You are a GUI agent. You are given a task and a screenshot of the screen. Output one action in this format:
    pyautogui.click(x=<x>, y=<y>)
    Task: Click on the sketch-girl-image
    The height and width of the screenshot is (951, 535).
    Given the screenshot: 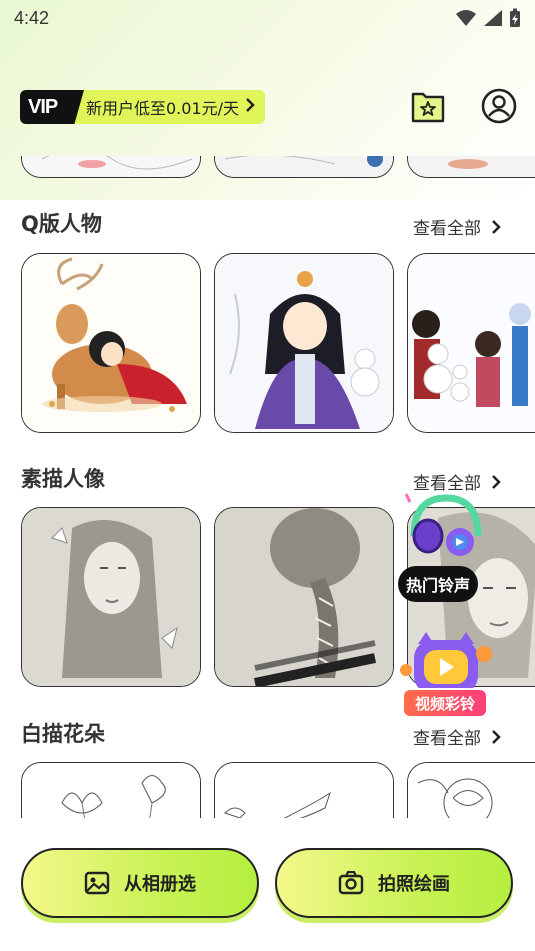 What is the action you would take?
    pyautogui.click(x=111, y=597)
    